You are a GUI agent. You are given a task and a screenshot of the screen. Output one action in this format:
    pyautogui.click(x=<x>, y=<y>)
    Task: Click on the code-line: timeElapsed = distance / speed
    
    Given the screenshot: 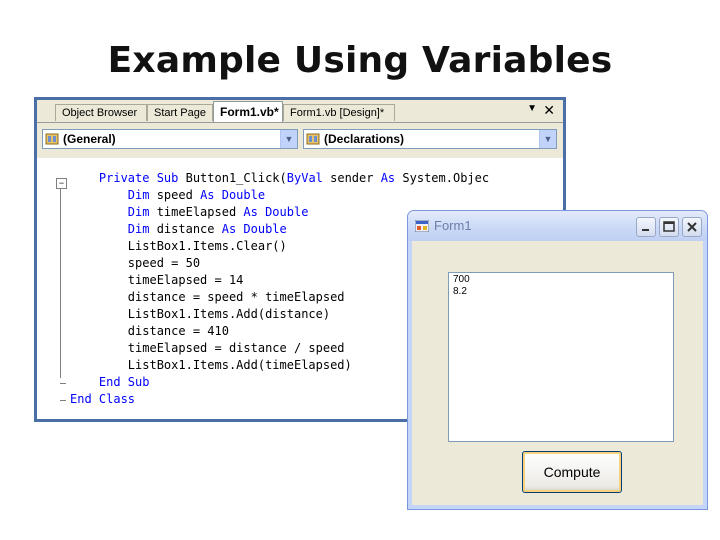 What is the action you would take?
    pyautogui.click(x=207, y=348)
    